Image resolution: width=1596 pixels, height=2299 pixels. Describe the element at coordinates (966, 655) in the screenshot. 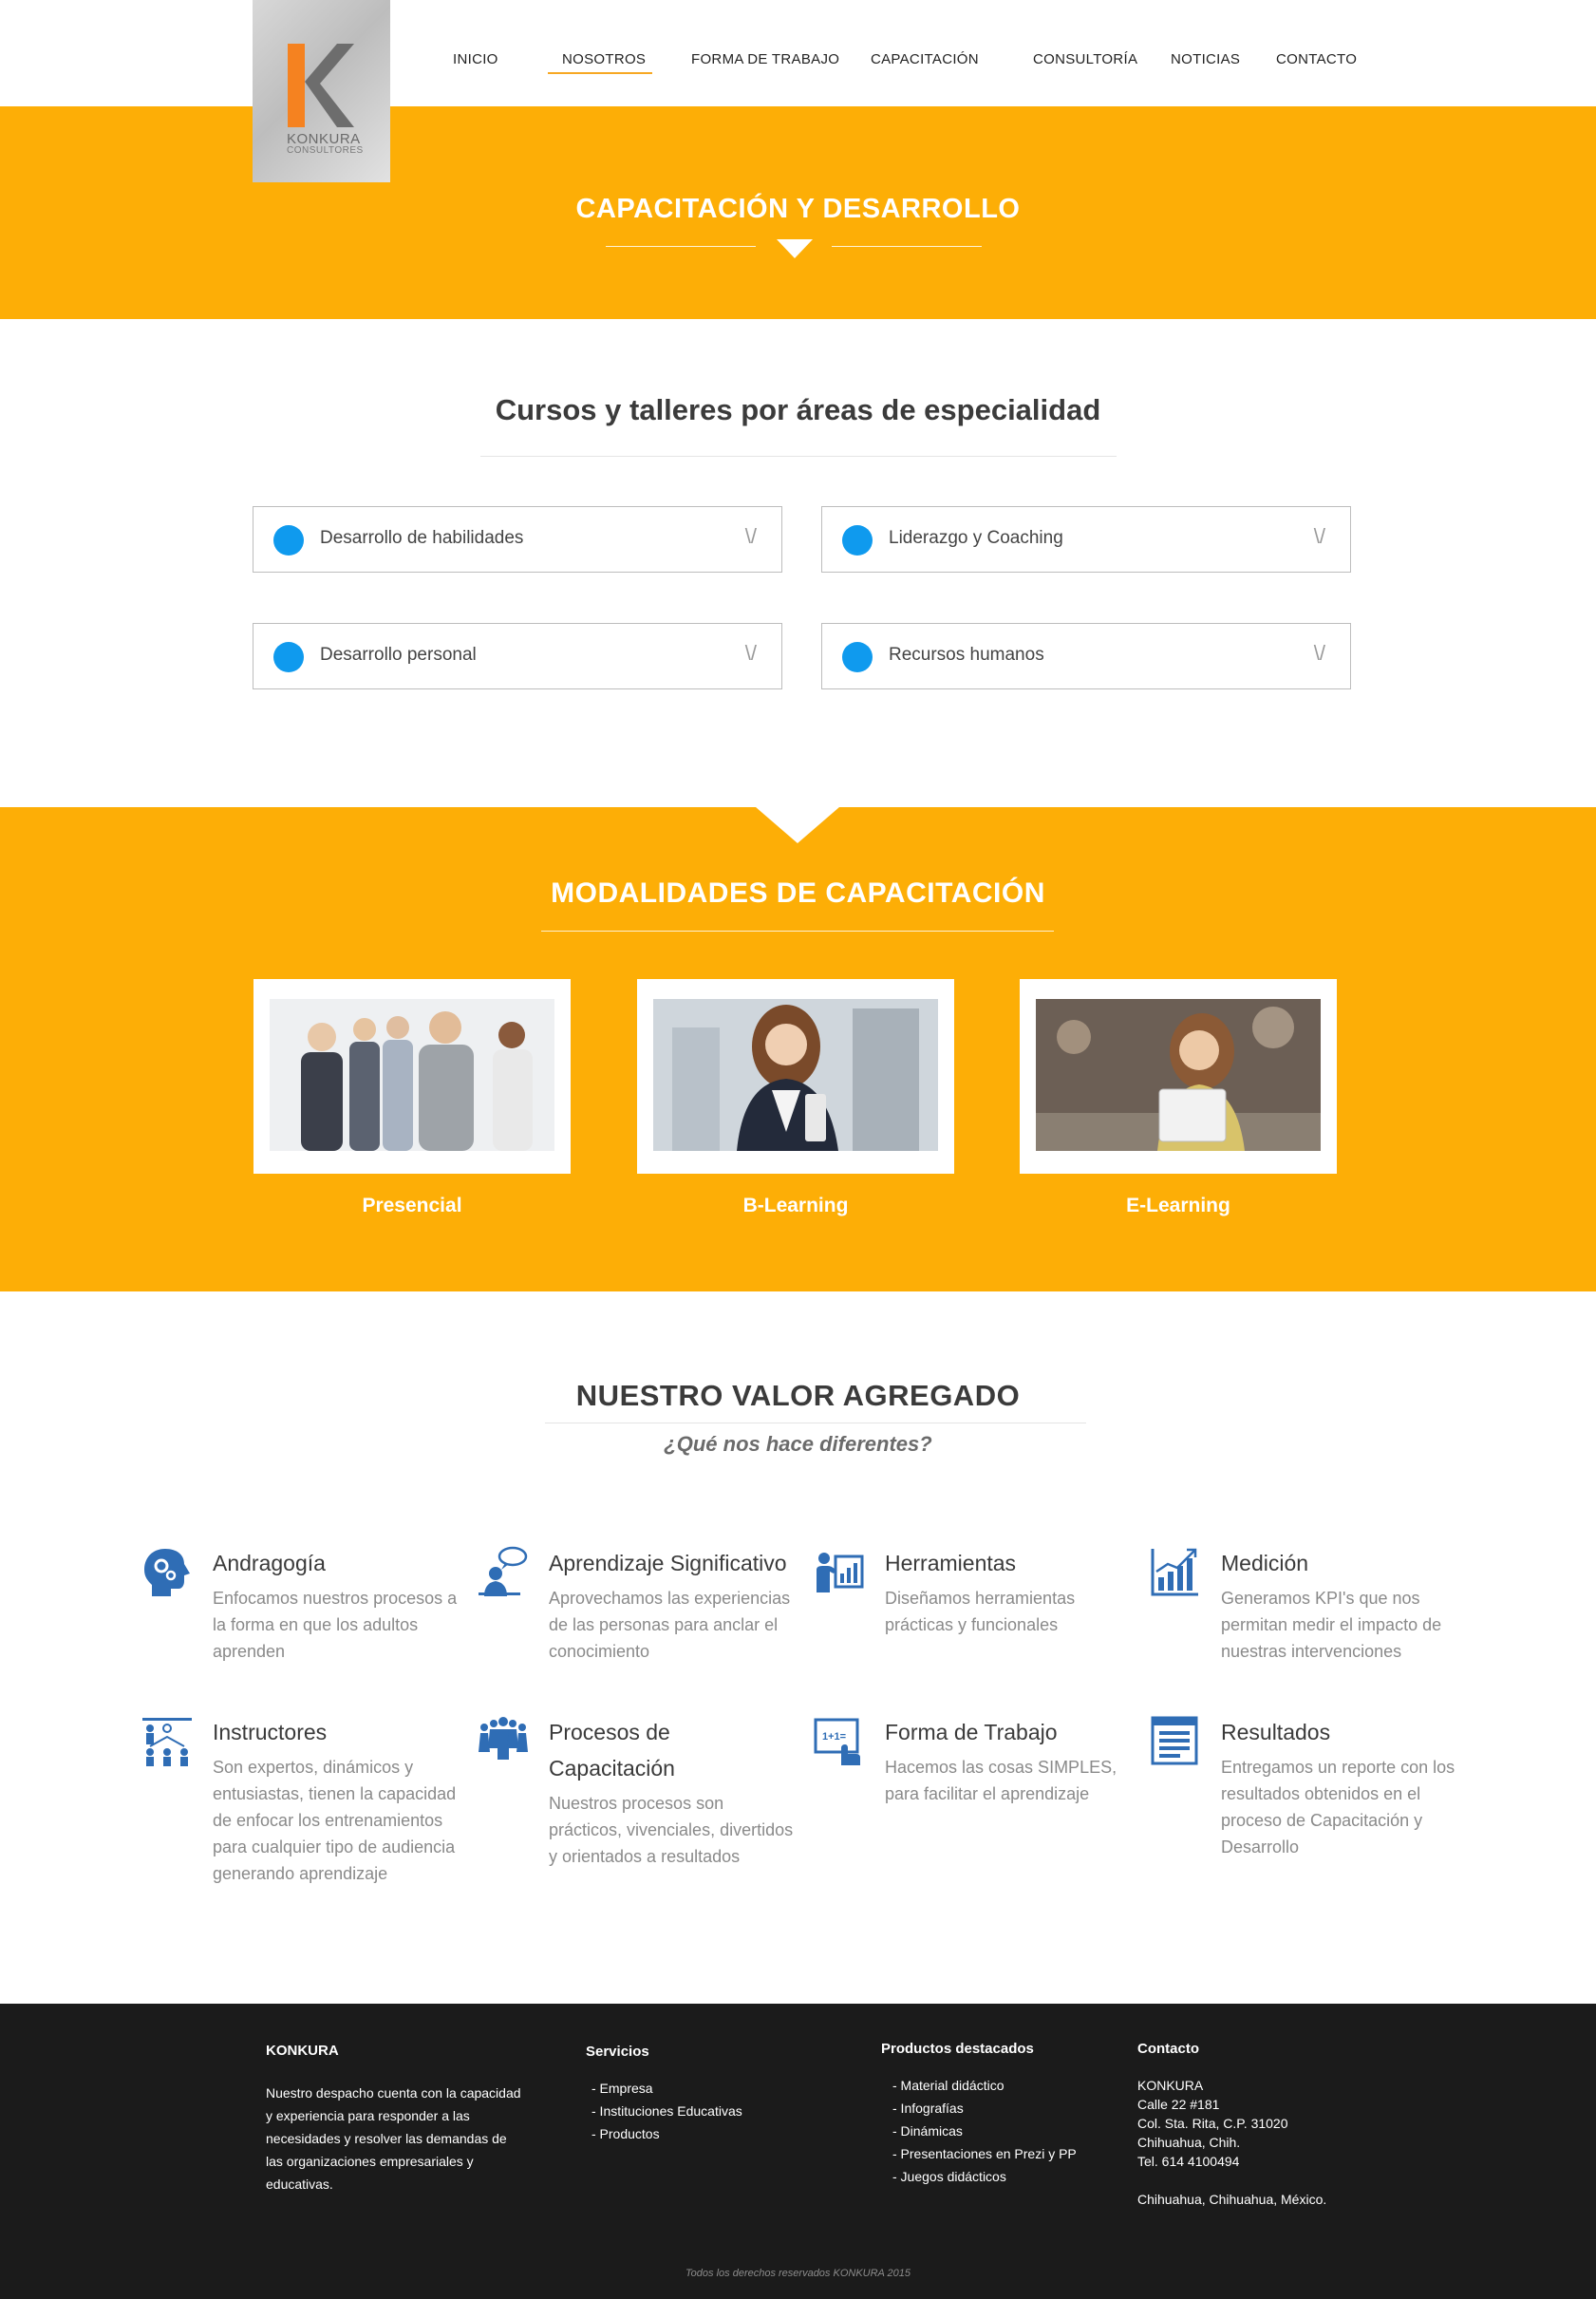

I see `accordion-label: Recursos humanos` at that location.